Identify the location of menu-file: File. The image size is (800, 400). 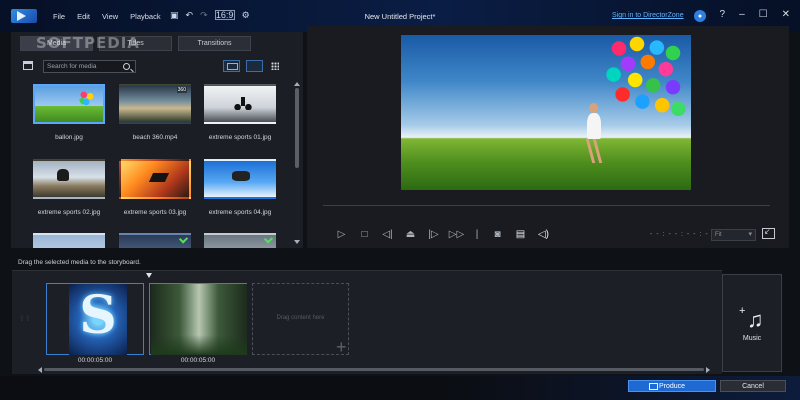
(59, 16).